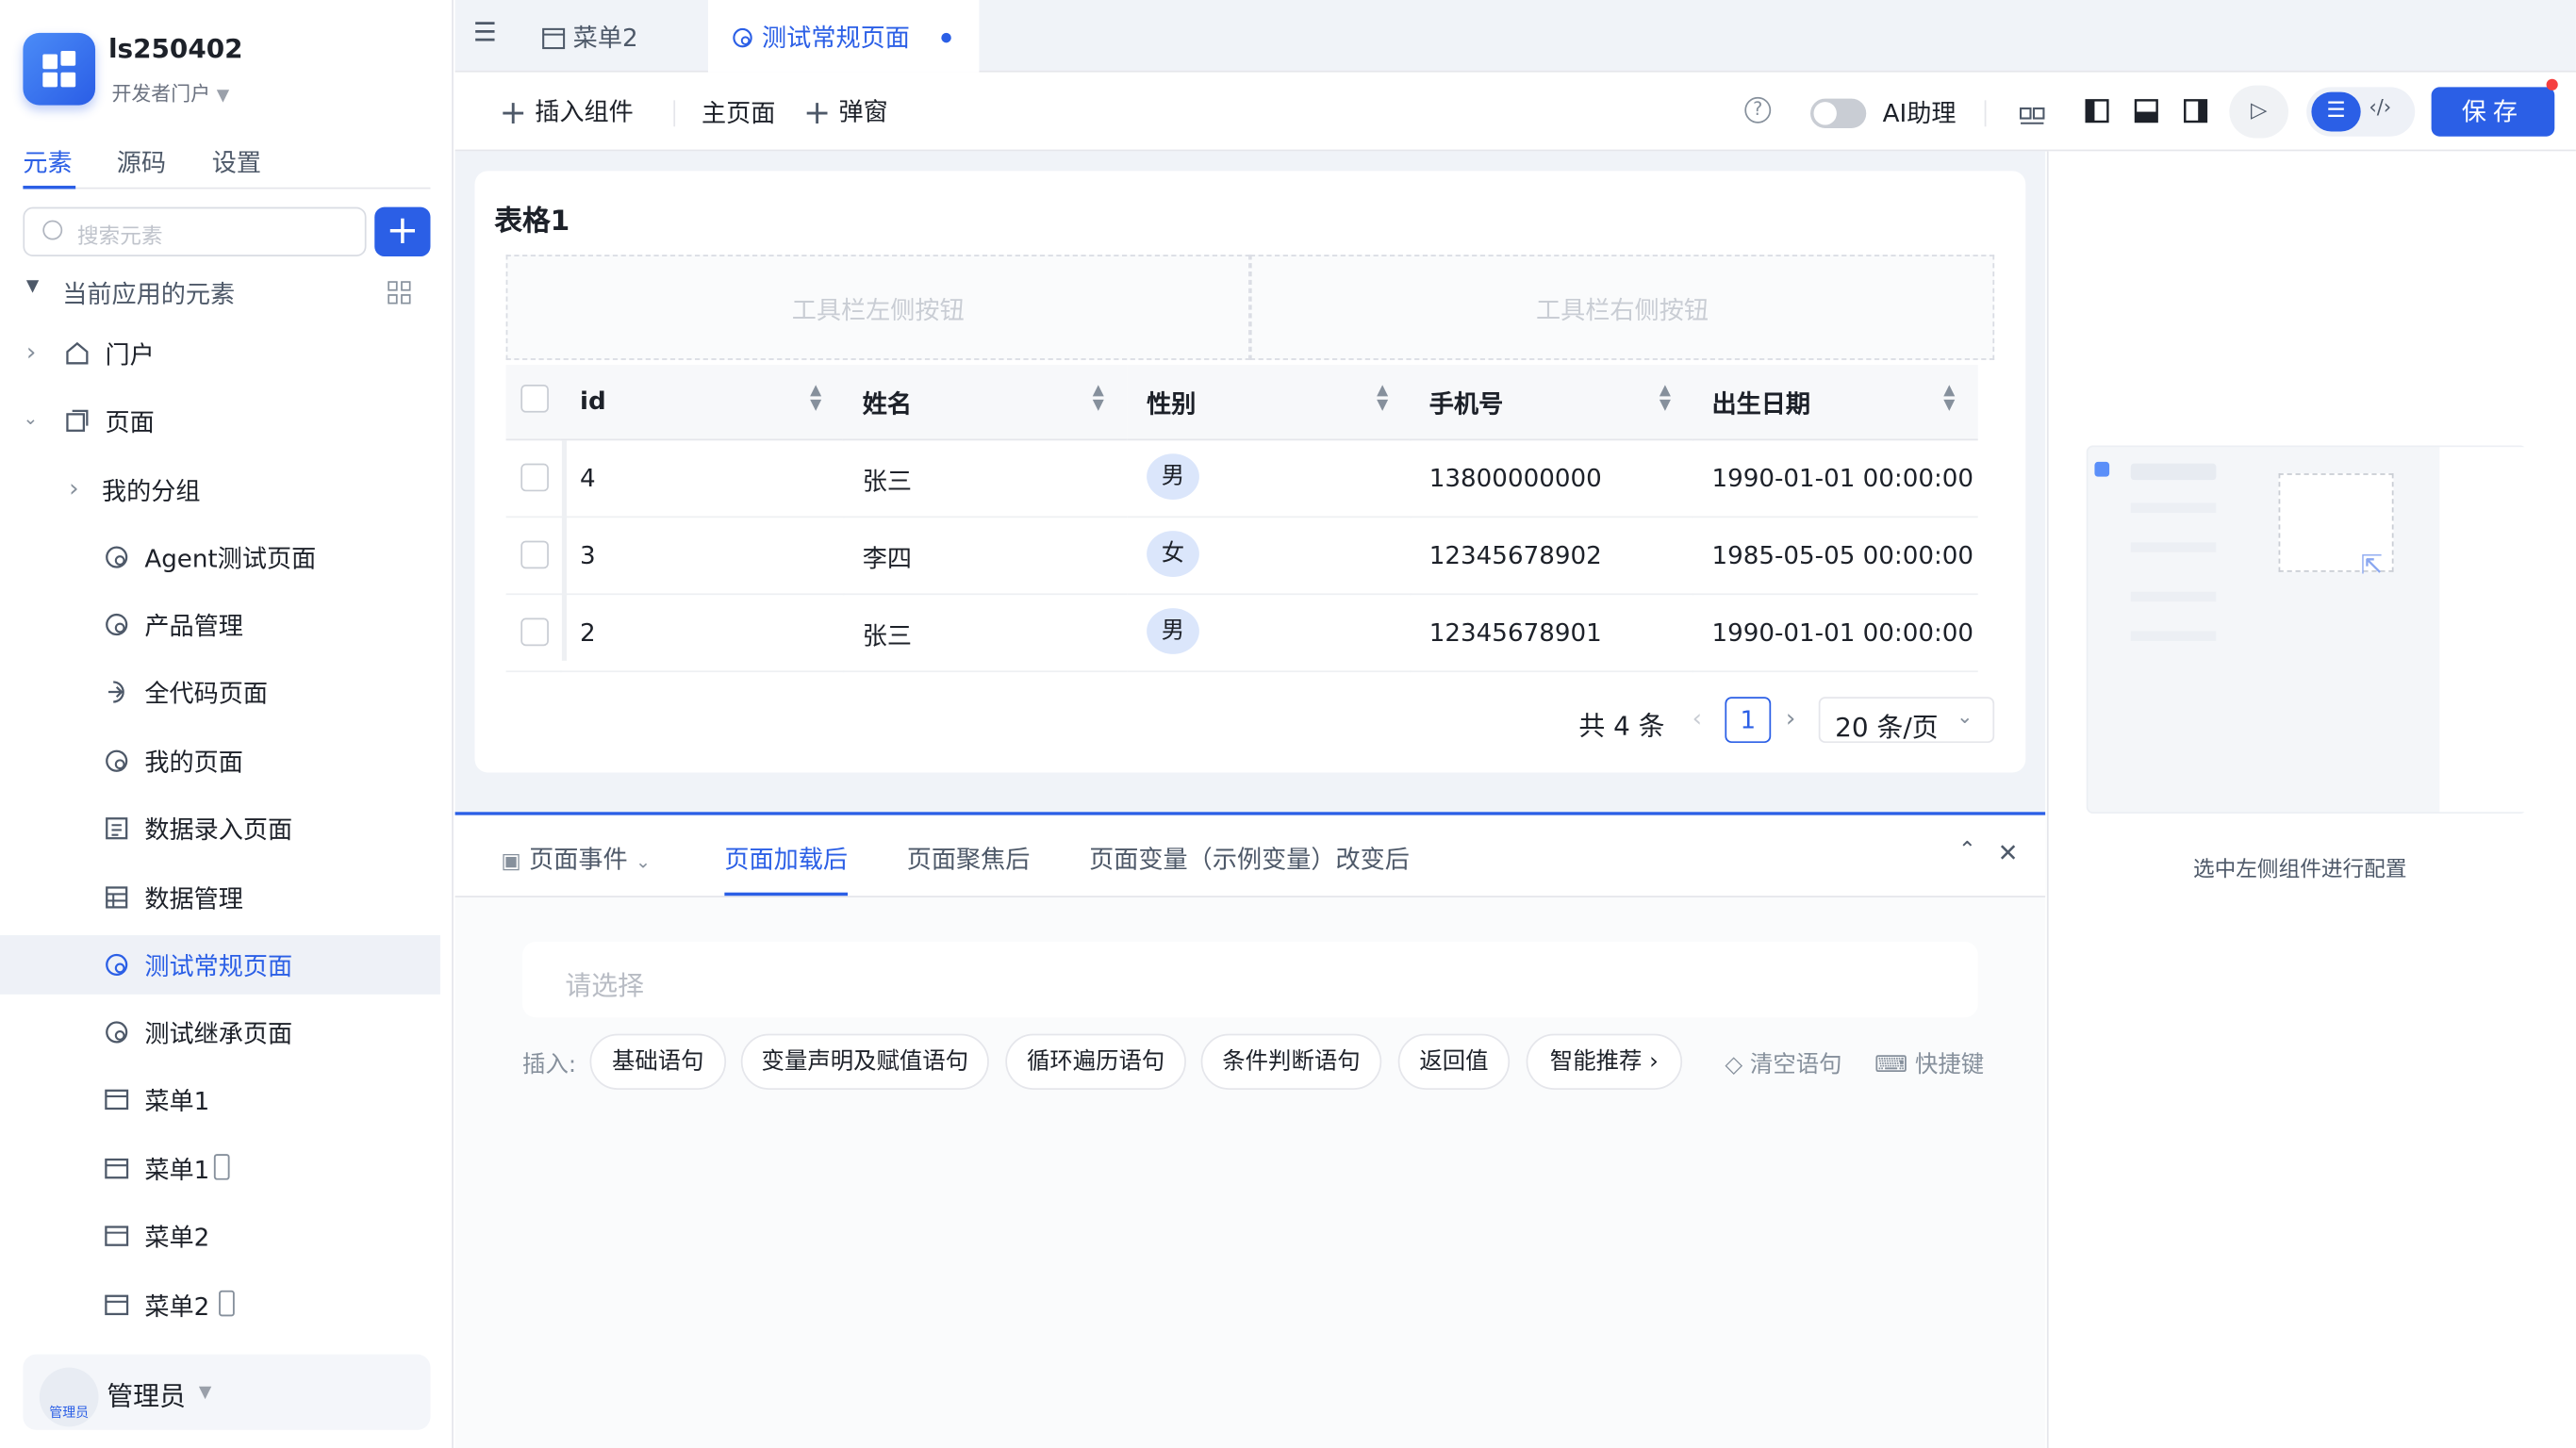  What do you see at coordinates (614, 36) in the screenshot?
I see `tab-menu2: 菜单2` at bounding box center [614, 36].